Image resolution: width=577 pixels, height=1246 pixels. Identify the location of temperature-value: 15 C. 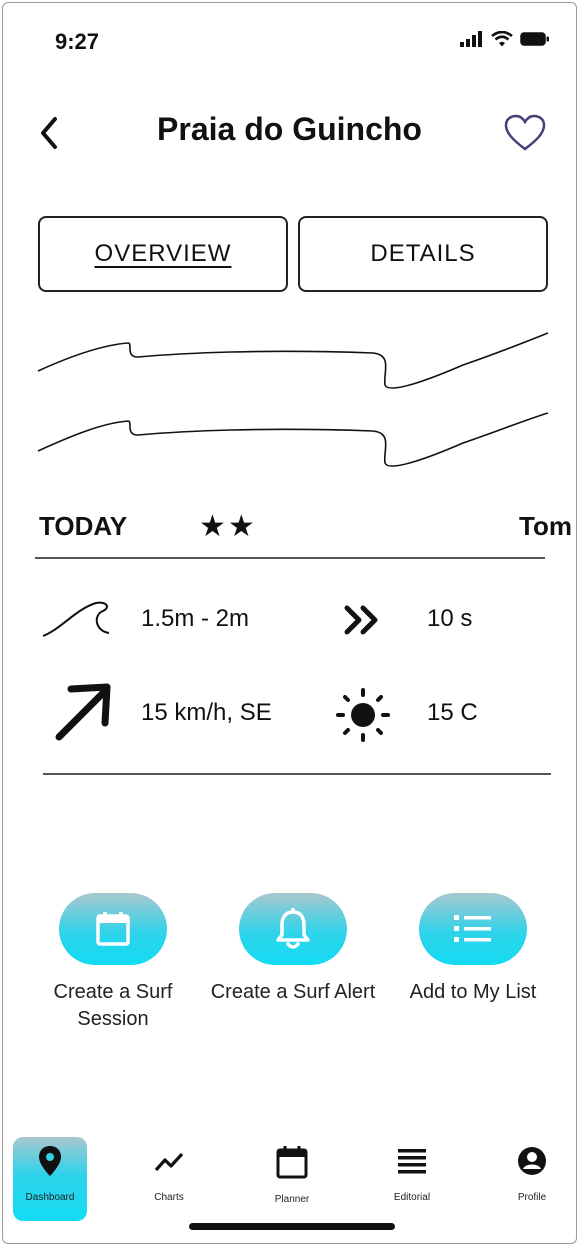
(452, 712).